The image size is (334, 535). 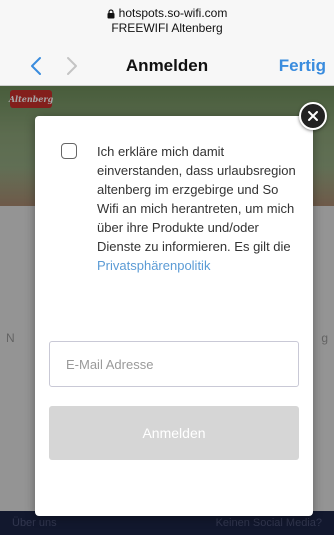 I want to click on site-title: FREEWIFI Altenberg, so click(x=167, y=28).